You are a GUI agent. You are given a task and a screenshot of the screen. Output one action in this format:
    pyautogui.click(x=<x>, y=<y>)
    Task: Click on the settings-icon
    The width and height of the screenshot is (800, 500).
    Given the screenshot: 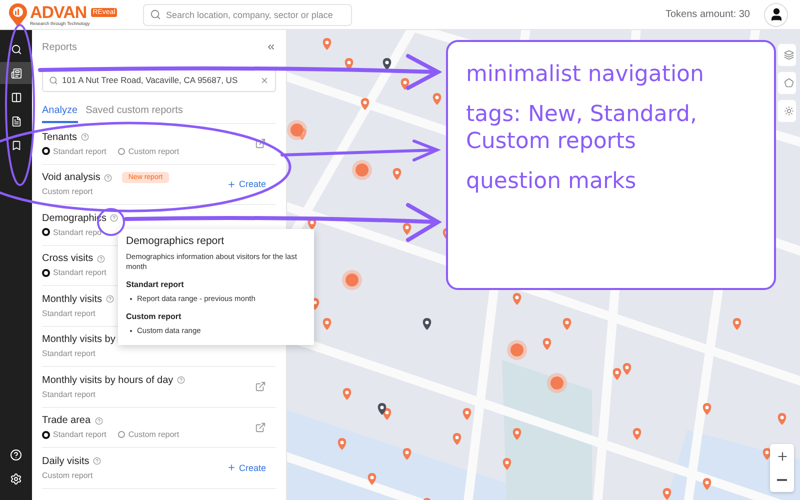 What is the action you would take?
    pyautogui.click(x=16, y=479)
    